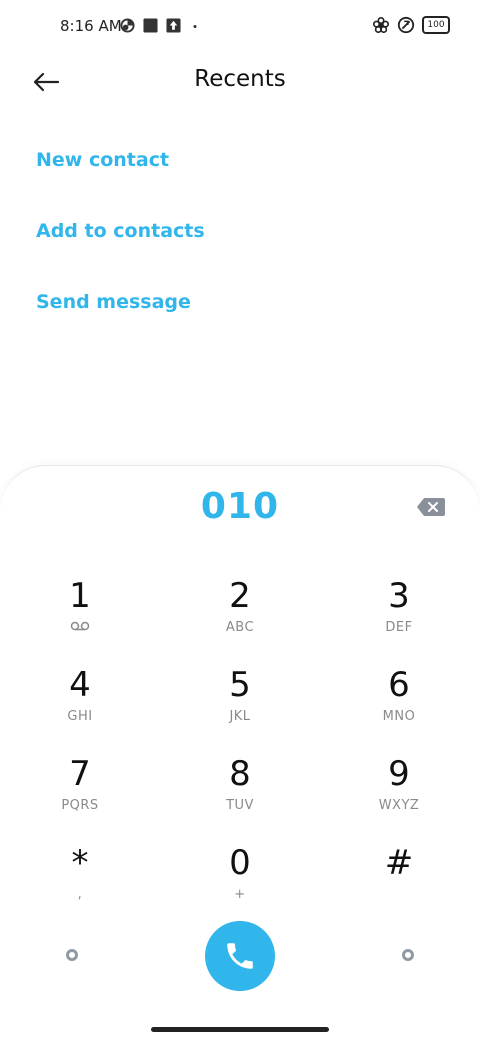 The height and width of the screenshot is (1041, 480). I want to click on key-digit: #, so click(399, 863).